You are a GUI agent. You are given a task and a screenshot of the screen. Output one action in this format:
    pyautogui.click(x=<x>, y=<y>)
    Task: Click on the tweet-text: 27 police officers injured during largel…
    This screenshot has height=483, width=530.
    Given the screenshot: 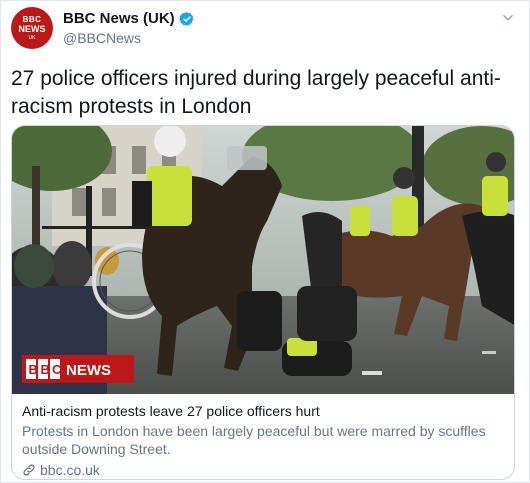 What is the action you would take?
    pyautogui.click(x=256, y=92)
    